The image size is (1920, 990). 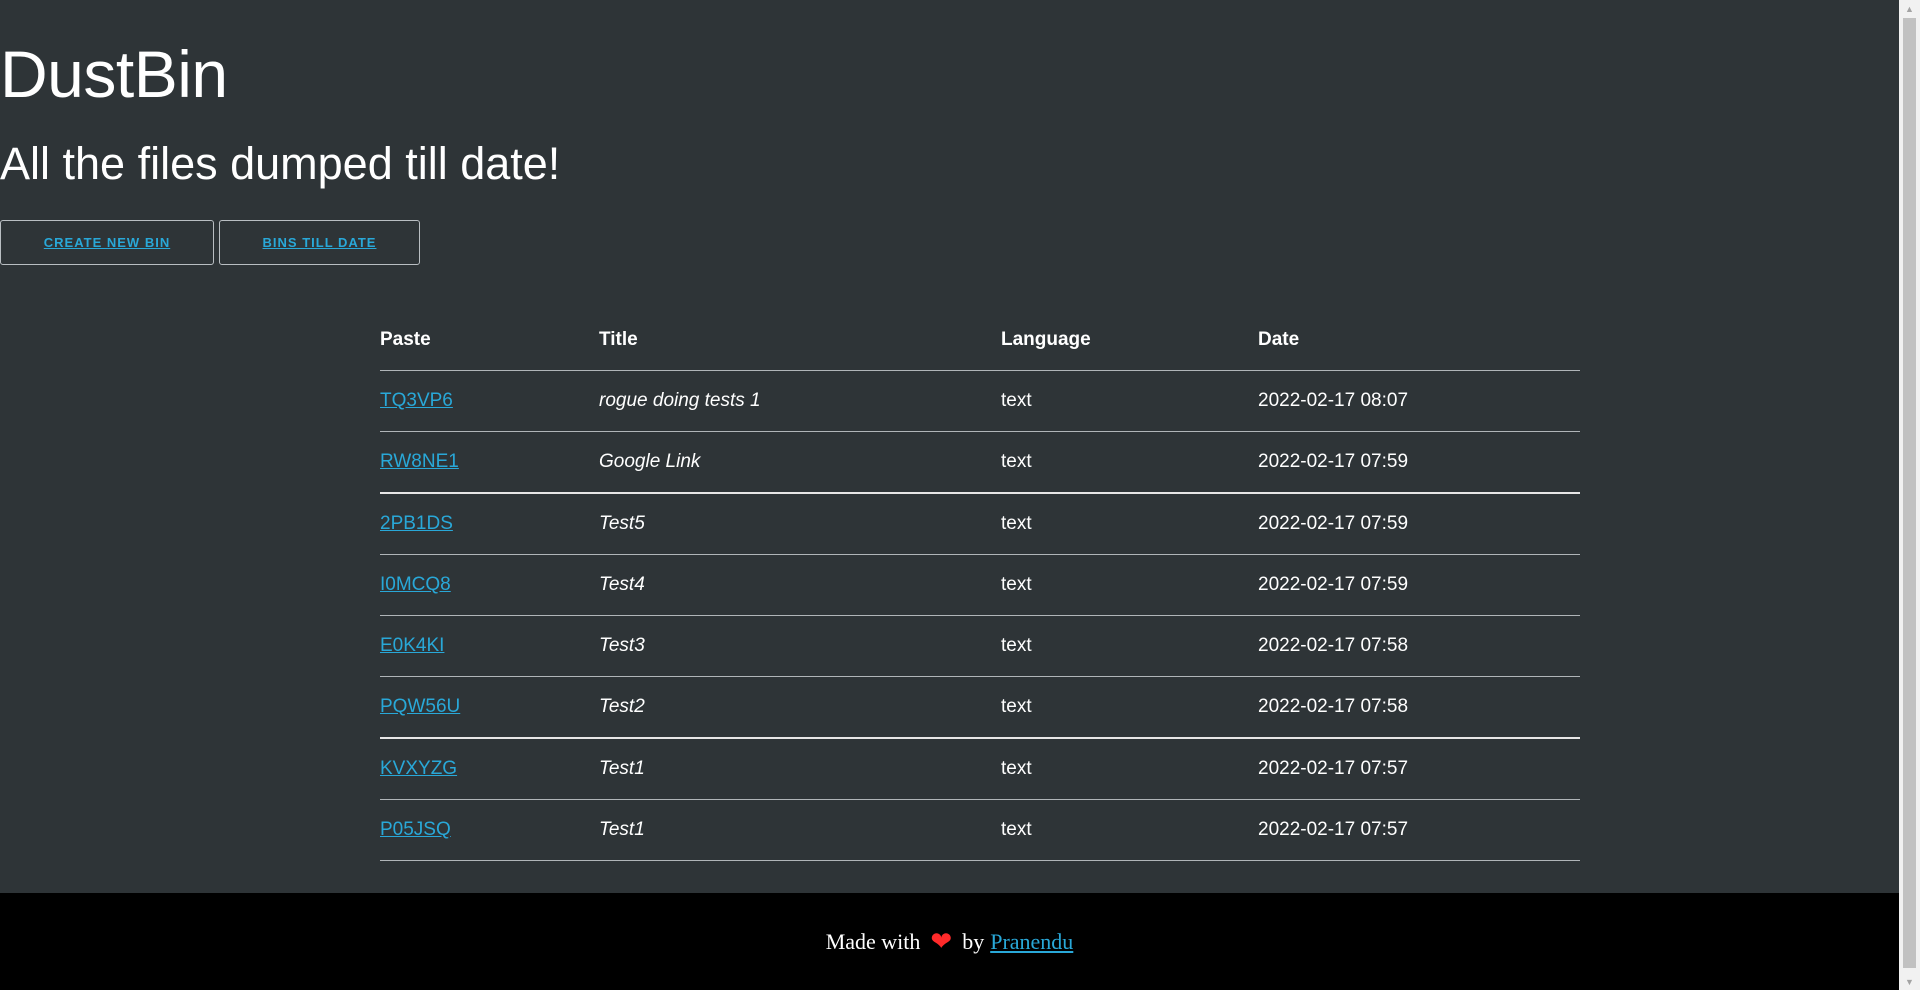 I want to click on nav-buttons: CREATE NEW BIN BINS TILL DATE, so click(x=210, y=242).